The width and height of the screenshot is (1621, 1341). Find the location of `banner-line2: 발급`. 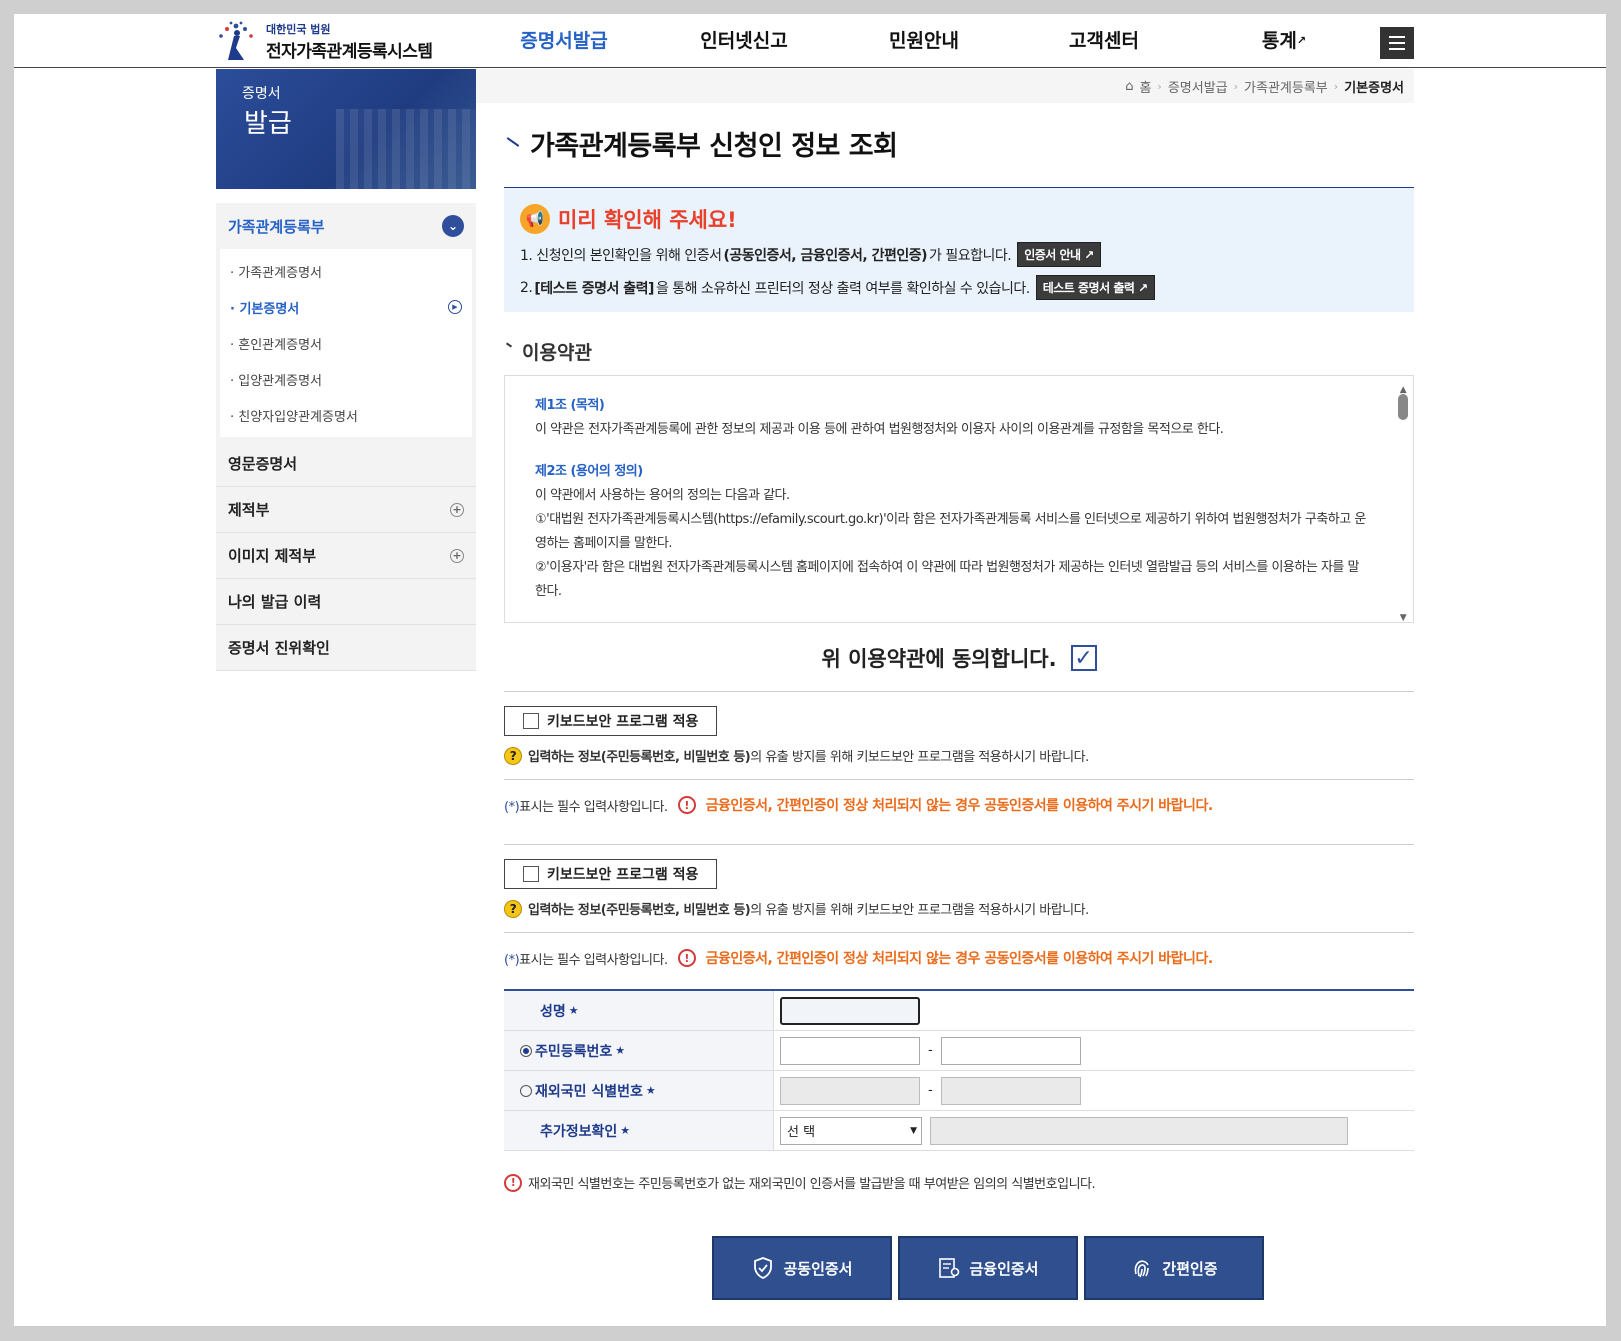

banner-line2: 발급 is located at coordinates (268, 124).